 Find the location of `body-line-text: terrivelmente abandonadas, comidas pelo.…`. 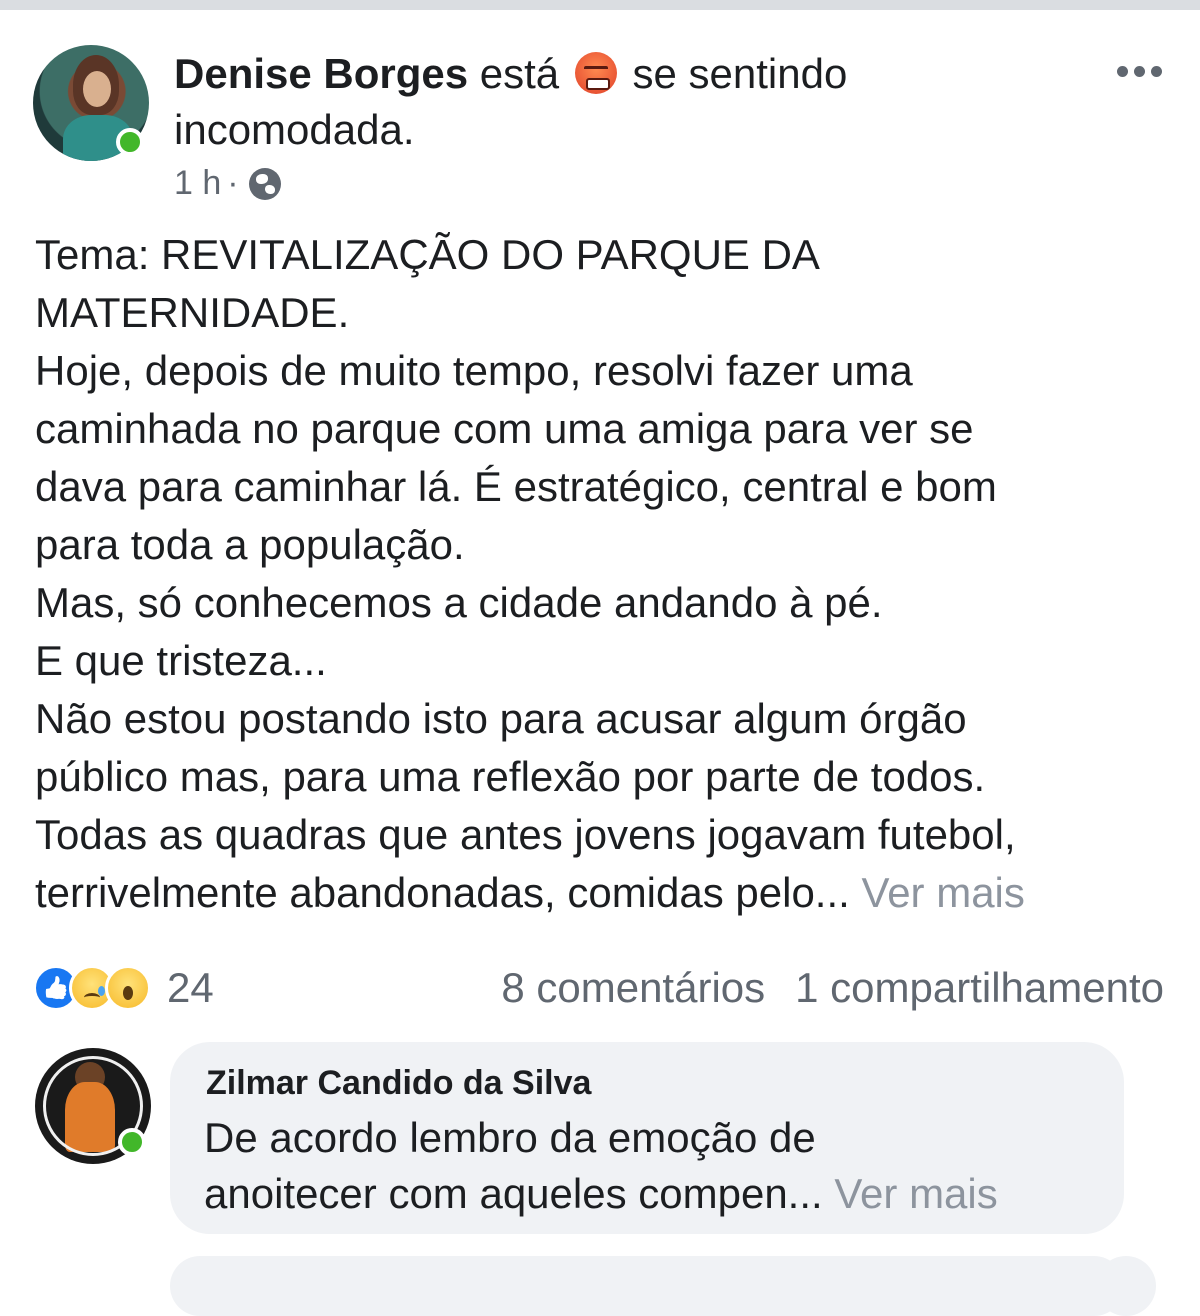

body-line-text: terrivelmente abandonadas, comidas pelo.… is located at coordinates (442, 892).